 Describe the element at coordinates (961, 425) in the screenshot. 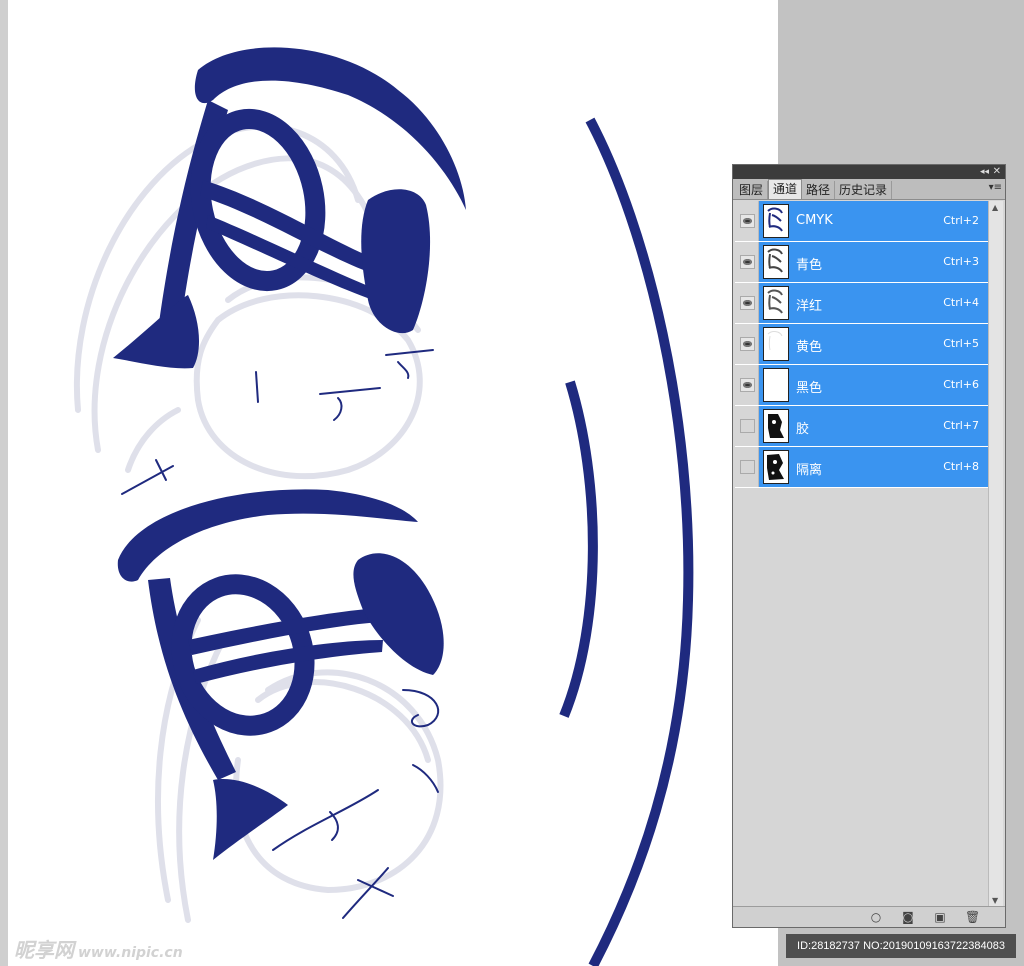

I see `channel-shortcut: Ctrl+7` at that location.